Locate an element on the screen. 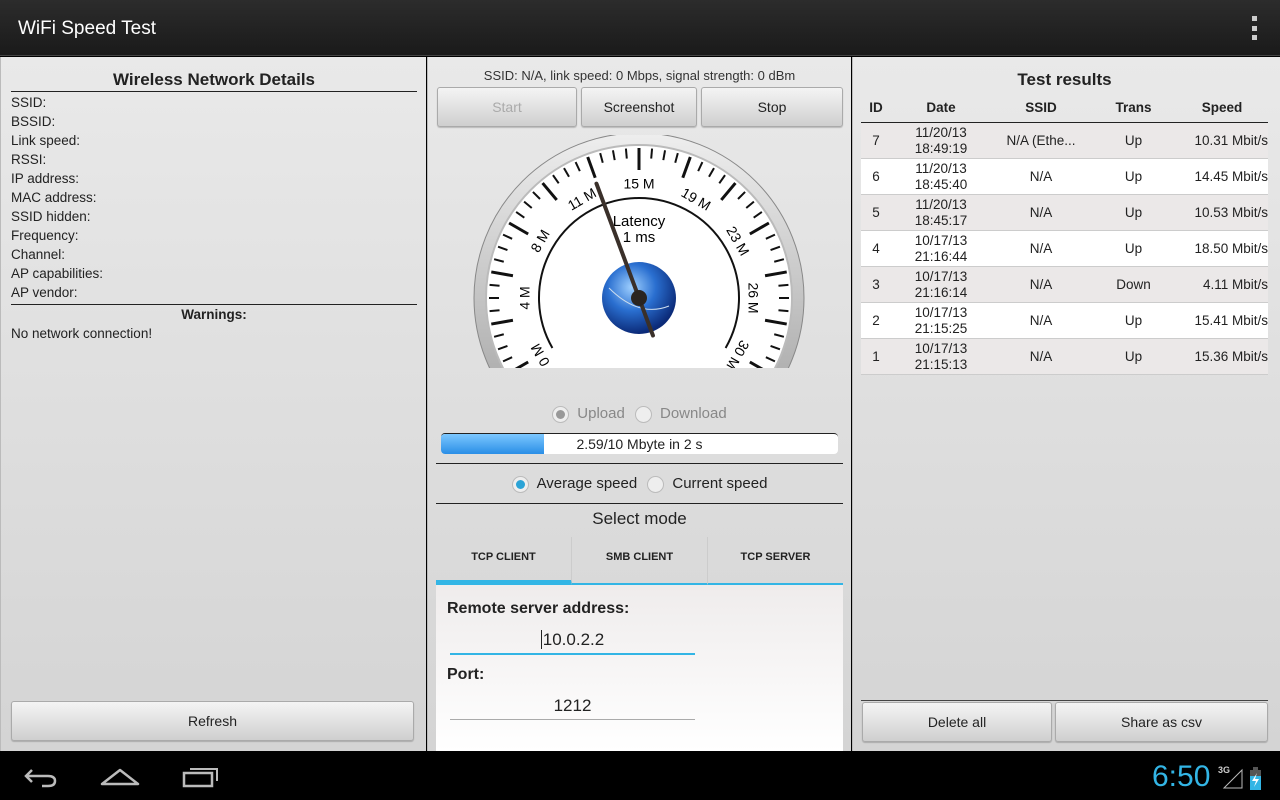 This screenshot has height=800, width=1280. progress-bar: 2.59/10 Mbyte in 2 s is located at coordinates (639, 443).